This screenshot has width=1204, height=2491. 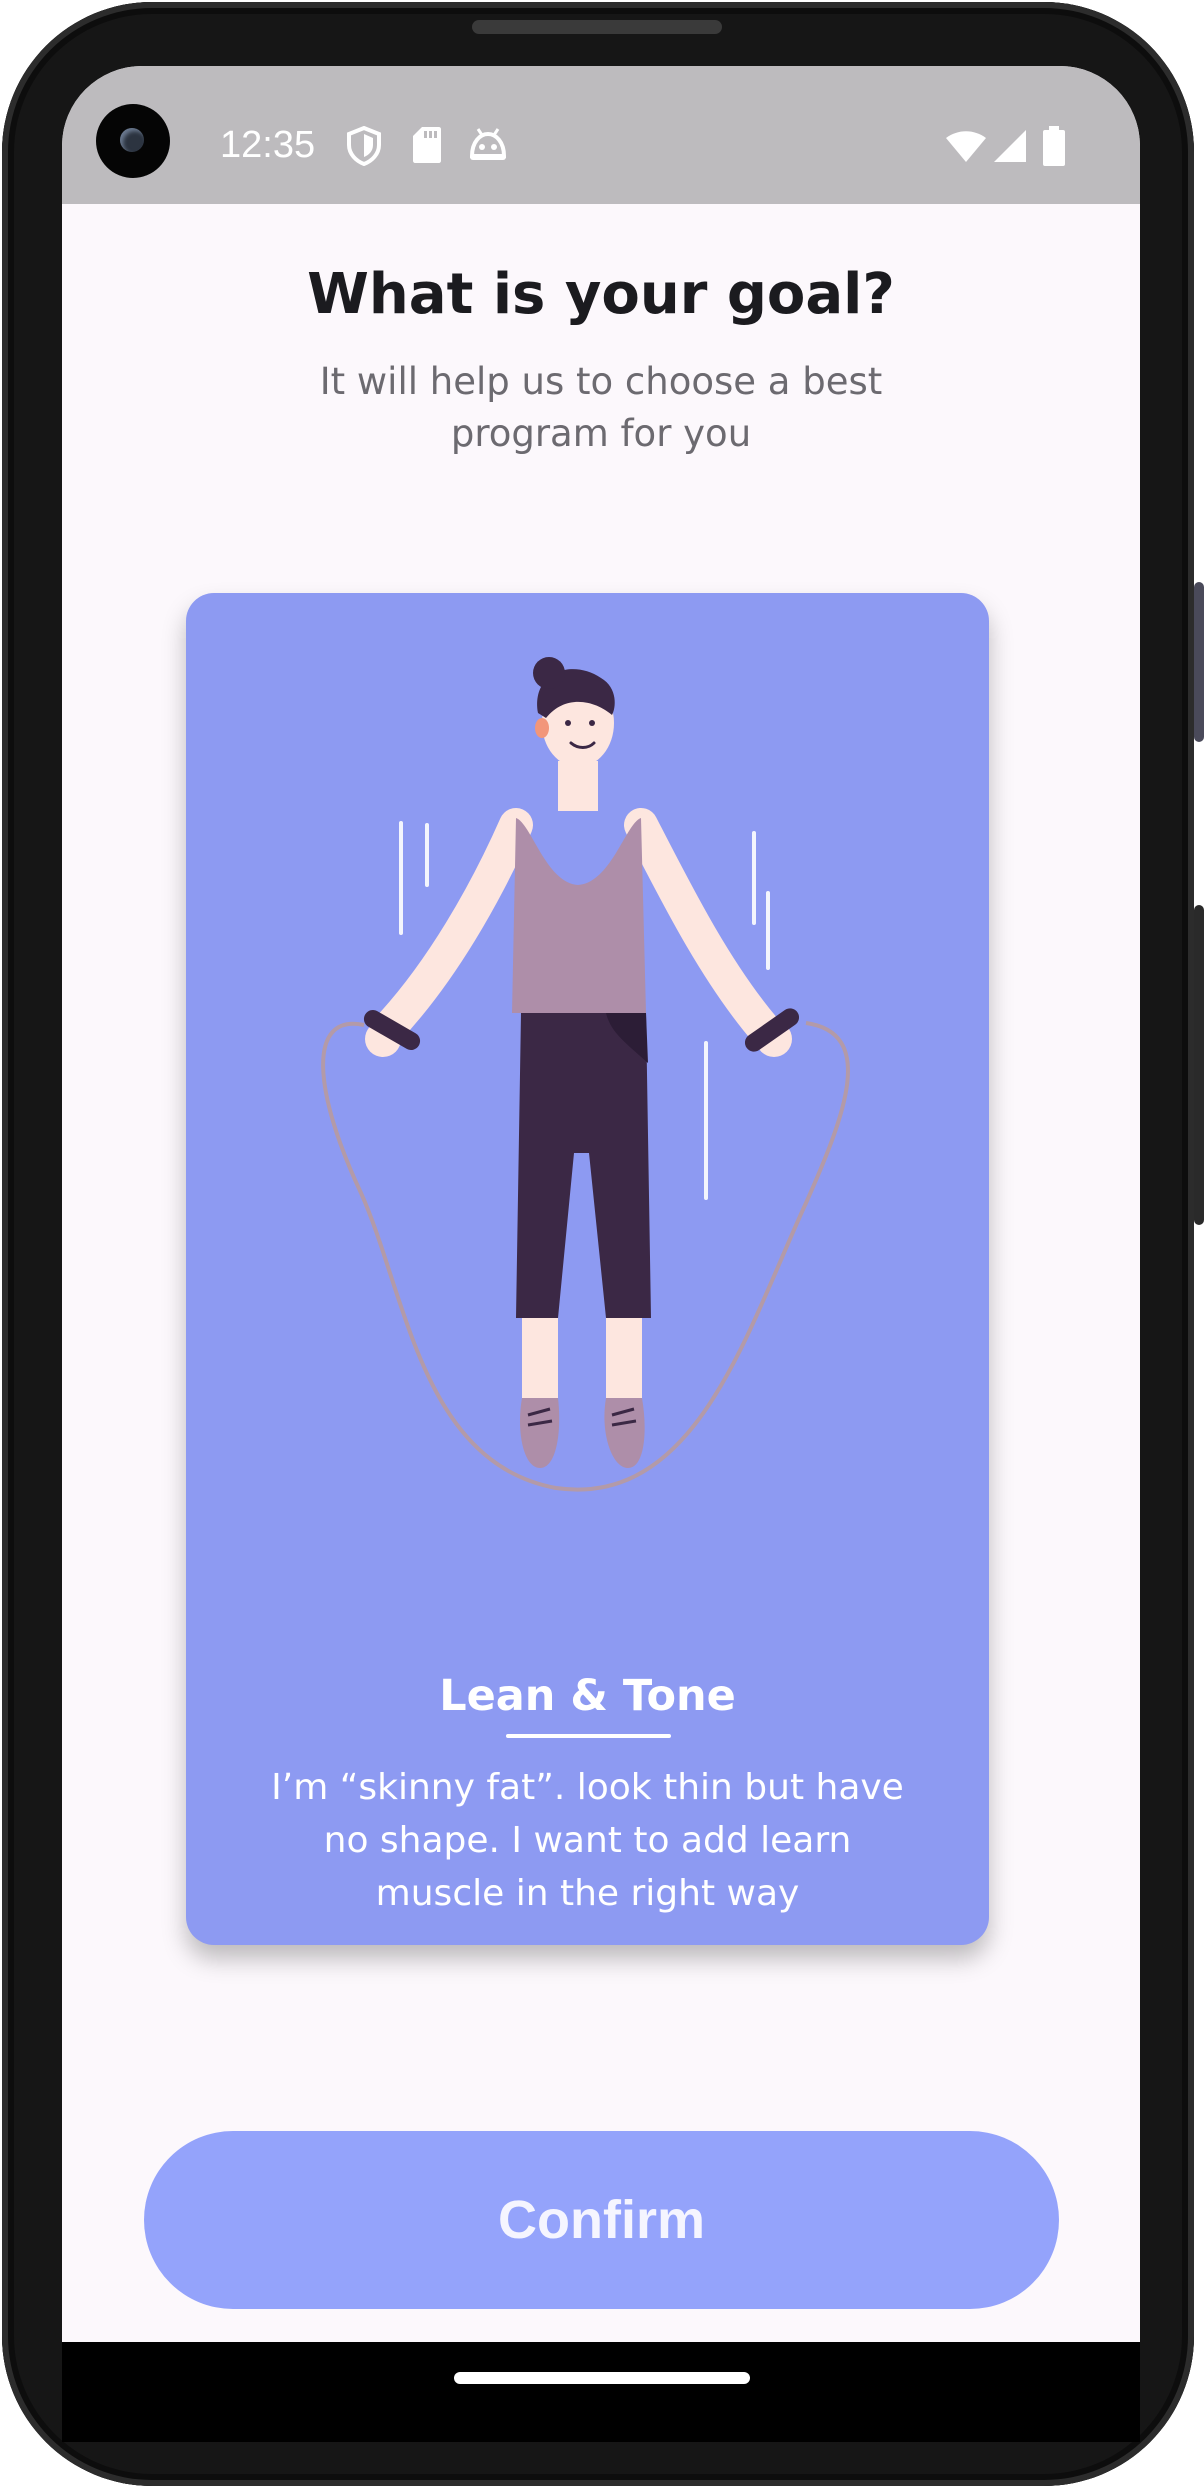 What do you see at coordinates (587, 1696) in the screenshot?
I see `goal-title: Lean & Tone` at bounding box center [587, 1696].